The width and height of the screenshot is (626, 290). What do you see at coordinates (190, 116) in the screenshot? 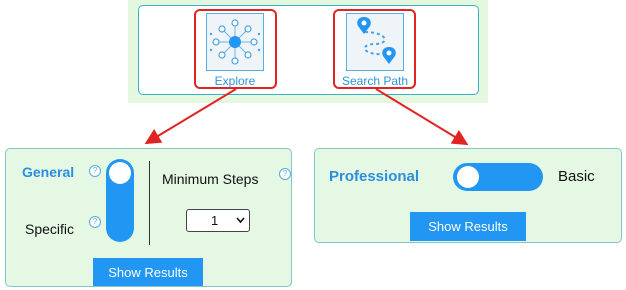
I see `arrow-to-left-panel` at bounding box center [190, 116].